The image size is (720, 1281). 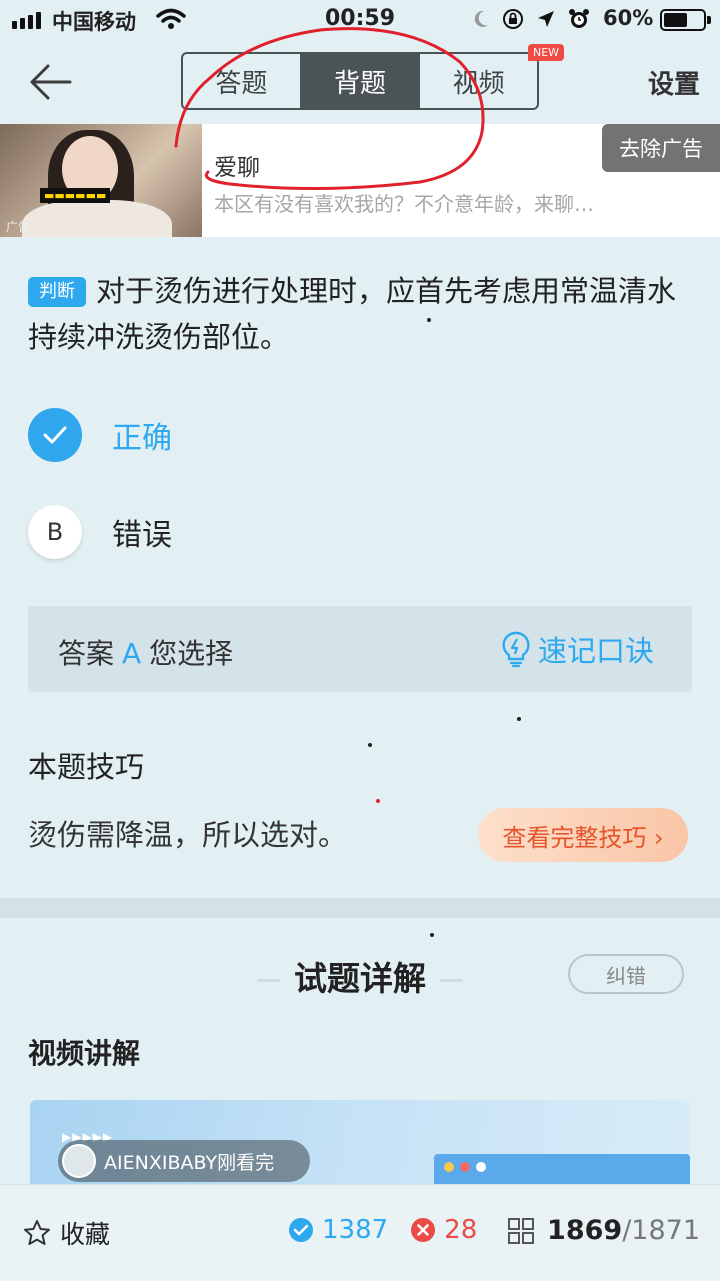 What do you see at coordinates (477, 81) in the screenshot?
I see `tab-video: 视频` at bounding box center [477, 81].